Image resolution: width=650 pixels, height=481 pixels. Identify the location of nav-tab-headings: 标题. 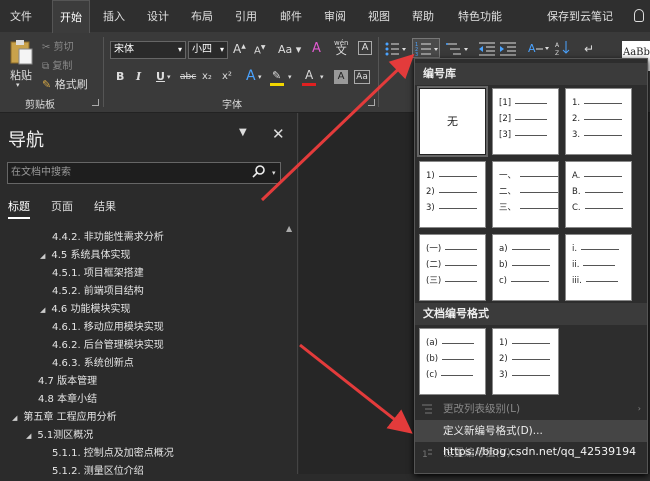
(19, 208).